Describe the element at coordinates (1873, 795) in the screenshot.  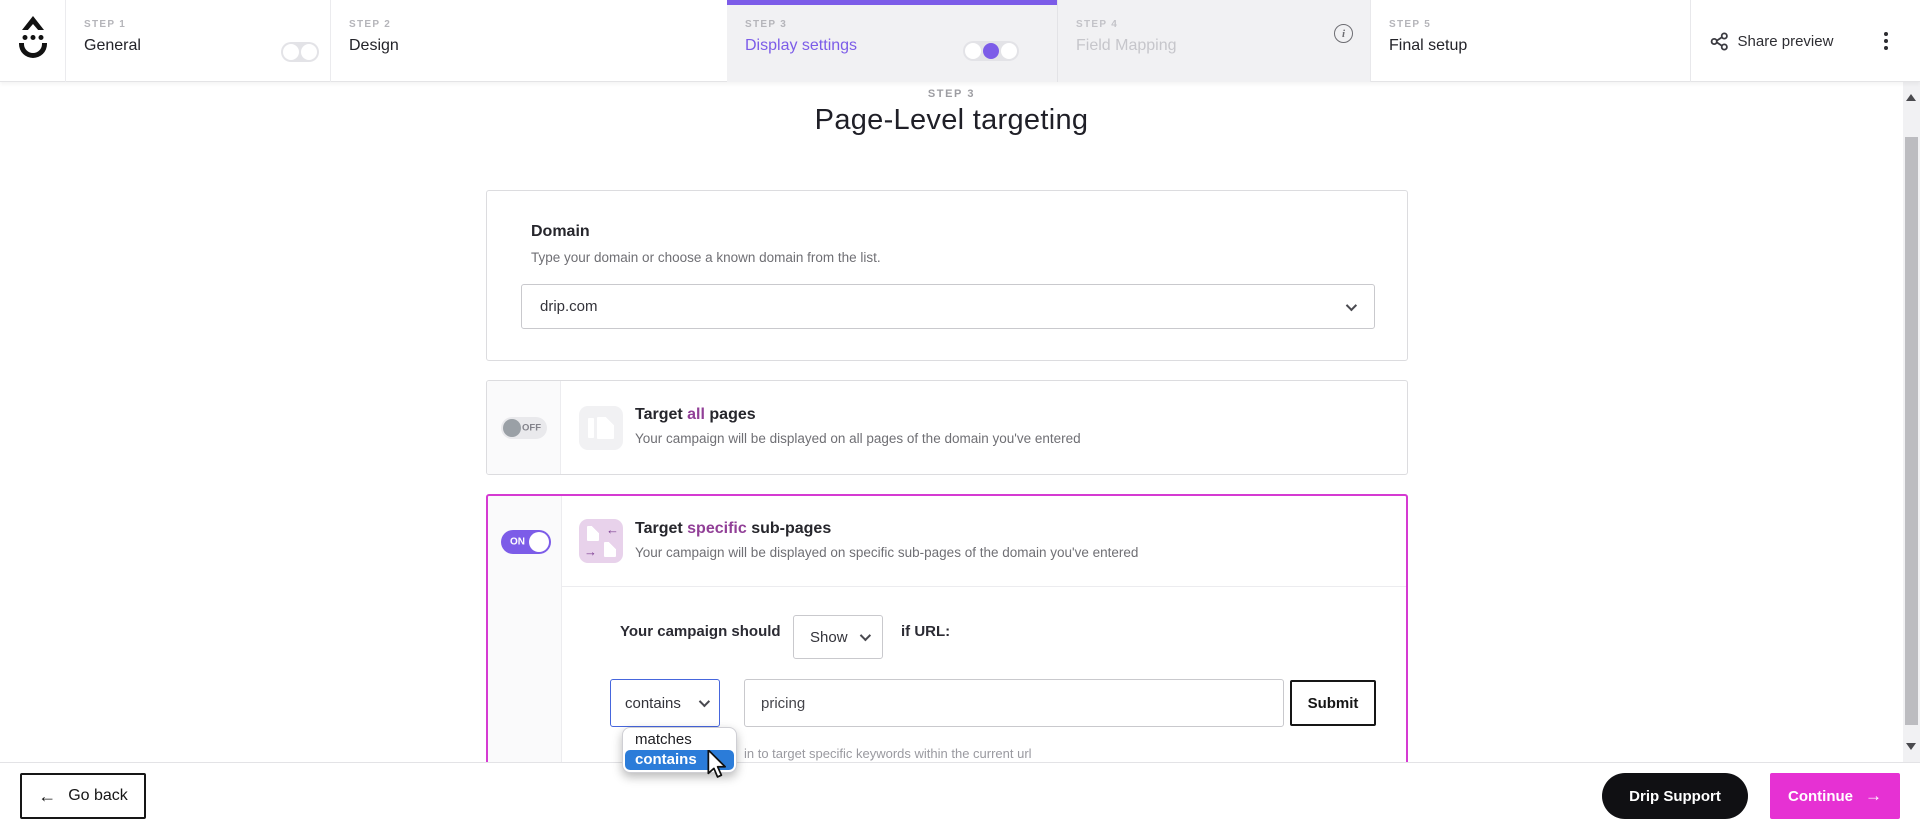
I see `arrow-right-icon: →` at that location.